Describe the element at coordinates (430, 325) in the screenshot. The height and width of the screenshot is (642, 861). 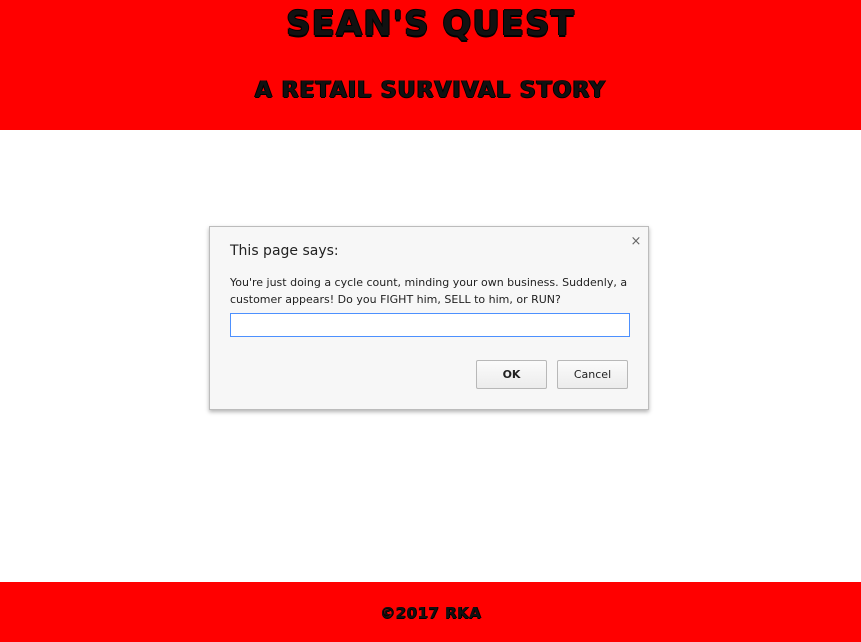
I see `prompt-input` at that location.